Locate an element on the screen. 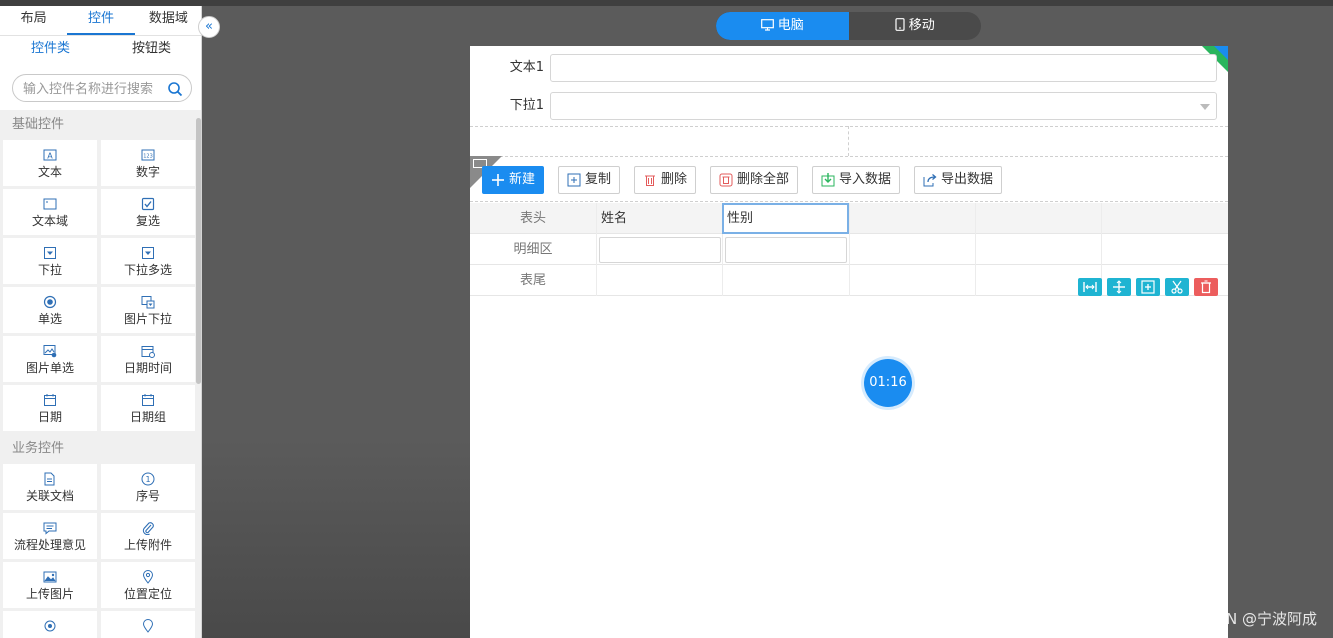 The height and width of the screenshot is (638, 1333). layout-divider is located at coordinates (849, 126).